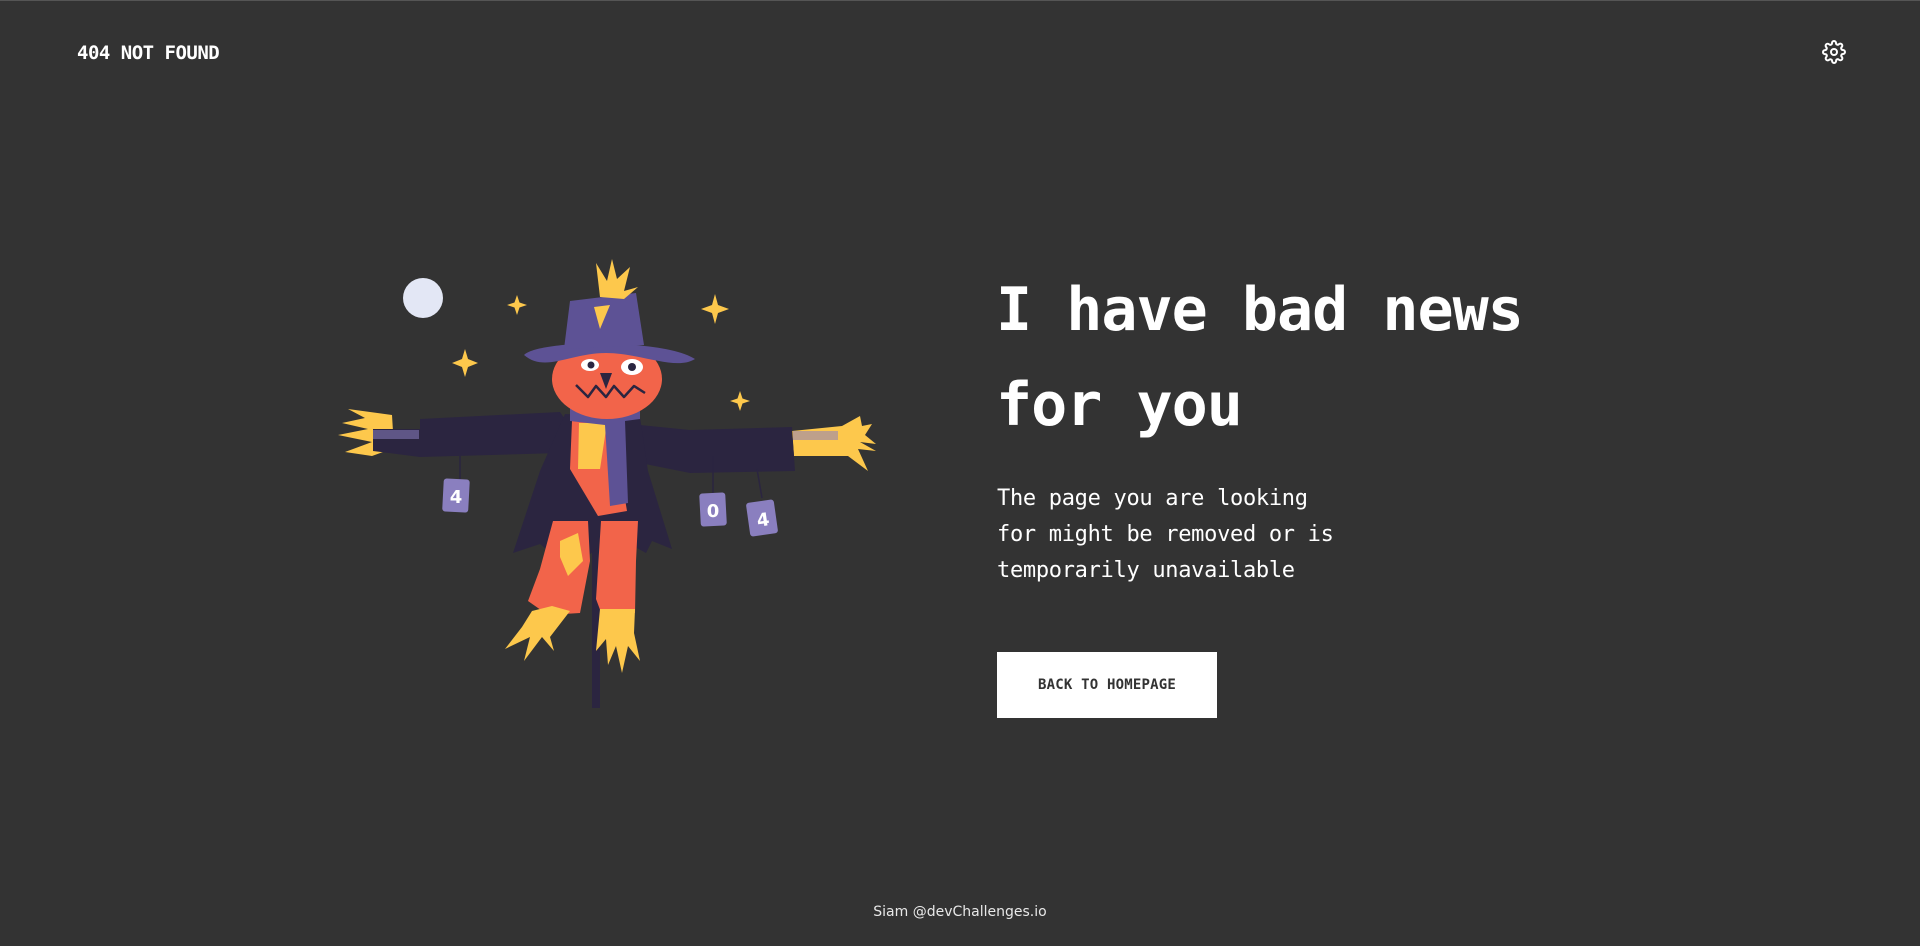  Describe the element at coordinates (1834, 52) in the screenshot. I see `gear-icon` at that location.